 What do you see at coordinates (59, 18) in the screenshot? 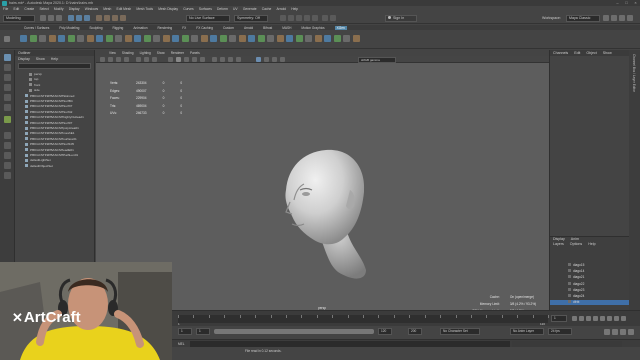
I see `save-scene-icon` at bounding box center [59, 18].